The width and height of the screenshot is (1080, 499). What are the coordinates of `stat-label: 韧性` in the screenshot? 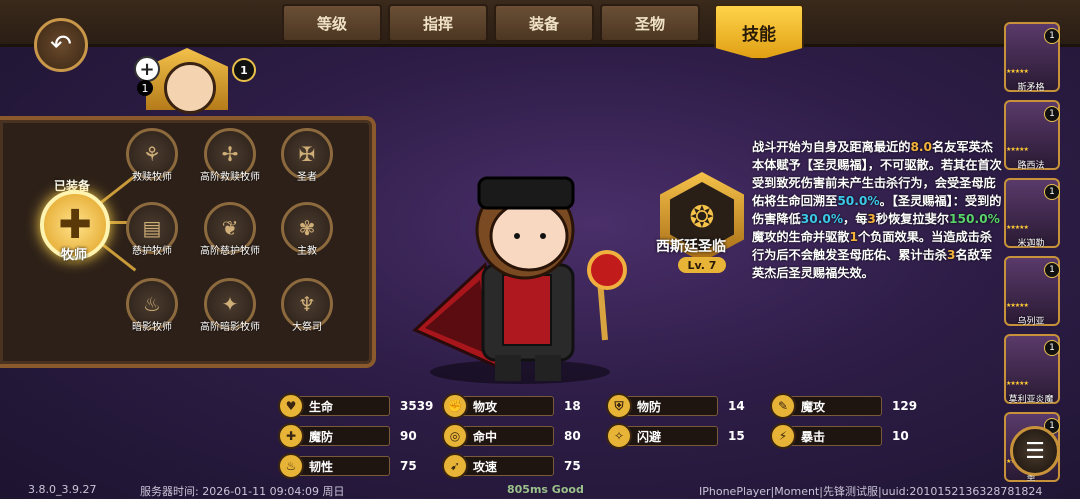 It's located at (342, 466).